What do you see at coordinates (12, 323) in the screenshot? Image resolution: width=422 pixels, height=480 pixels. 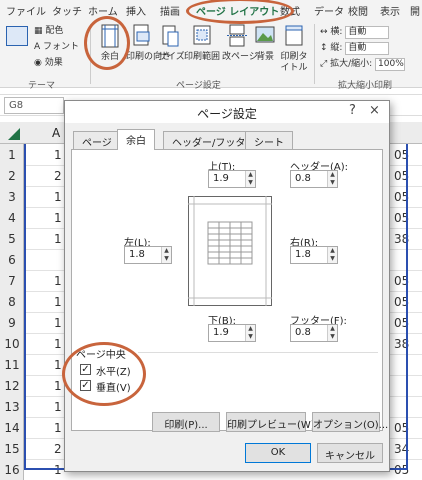 I see `row-number: 9` at bounding box center [12, 323].